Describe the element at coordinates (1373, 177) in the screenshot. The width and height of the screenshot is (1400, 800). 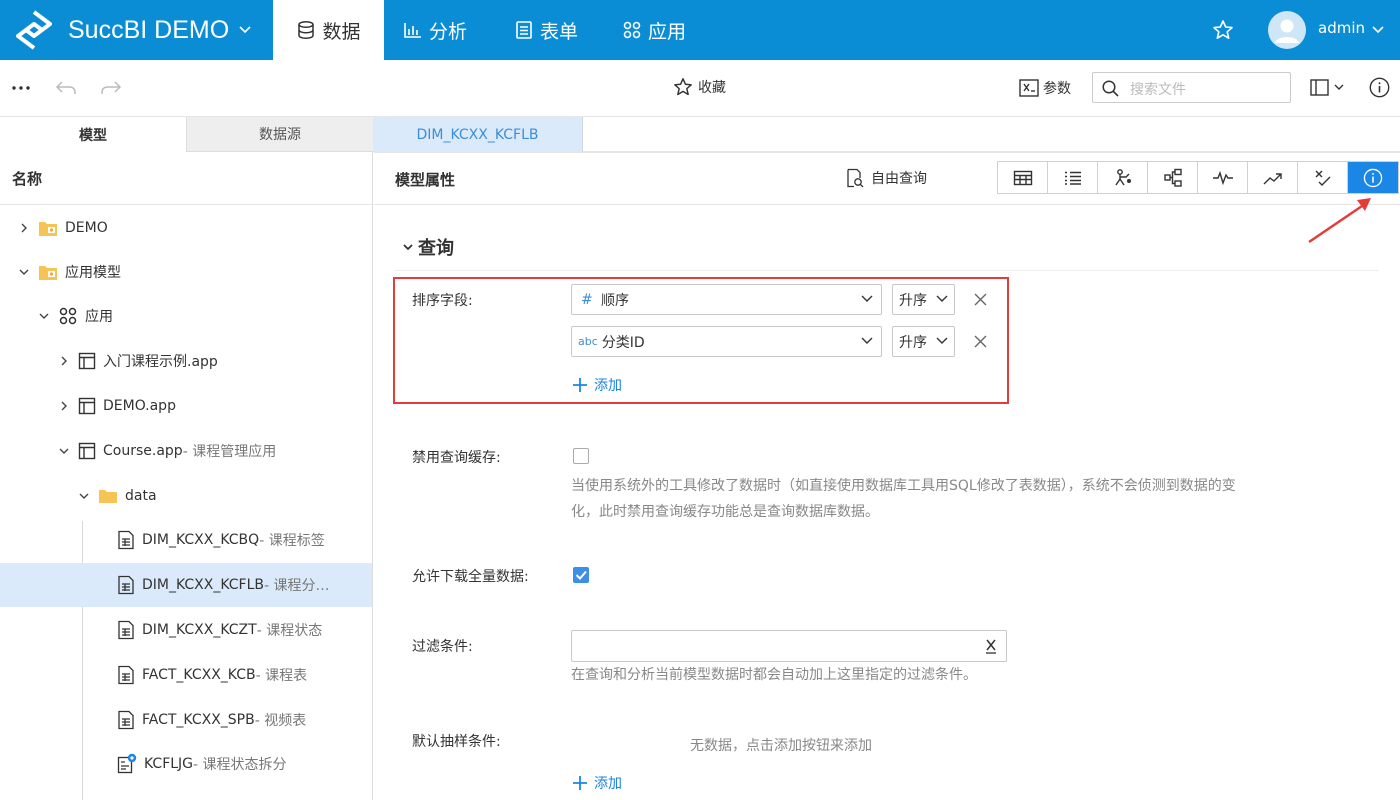
I see `properties-view-button` at that location.